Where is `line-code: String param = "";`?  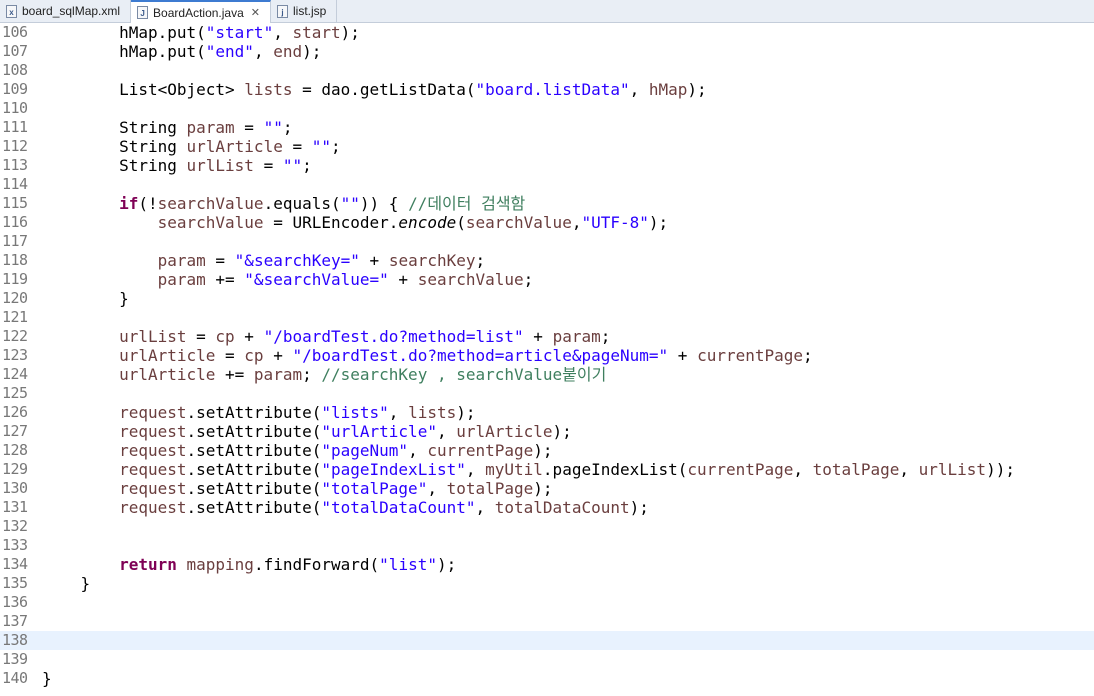 line-code: String param = ""; is located at coordinates (167, 127).